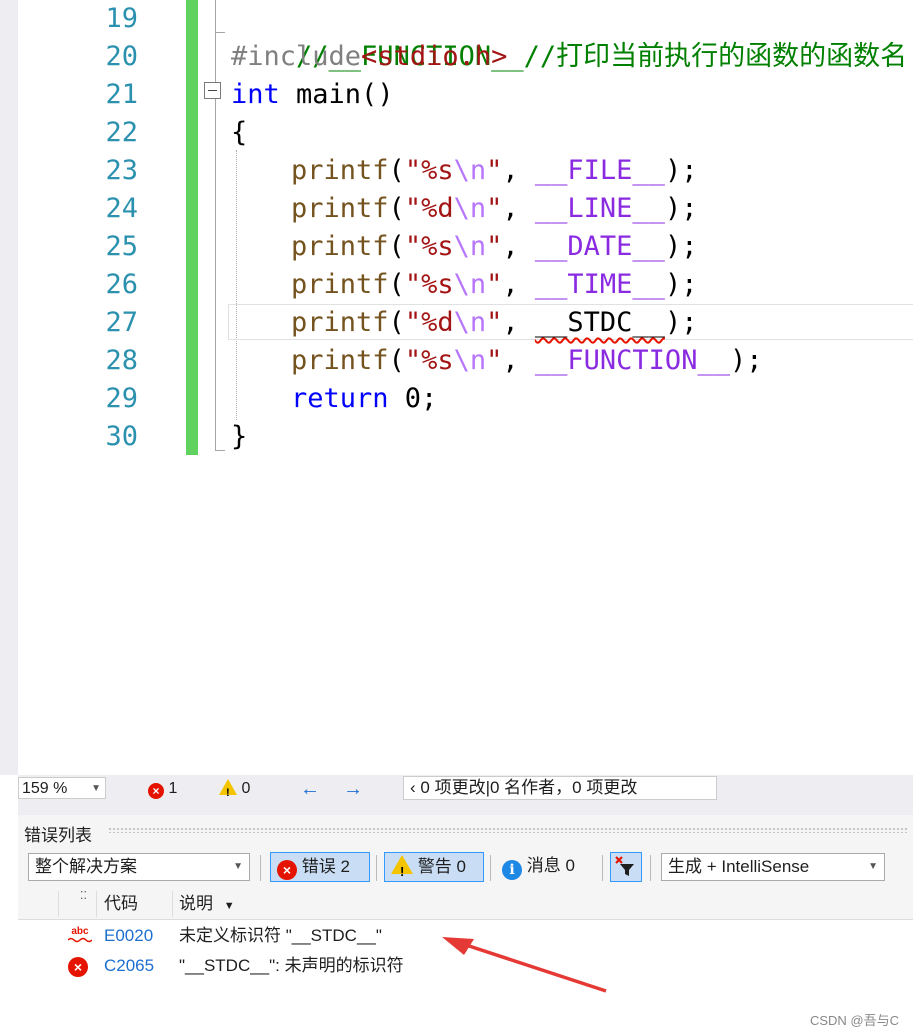  I want to click on change-tracking-bar, so click(192, 227).